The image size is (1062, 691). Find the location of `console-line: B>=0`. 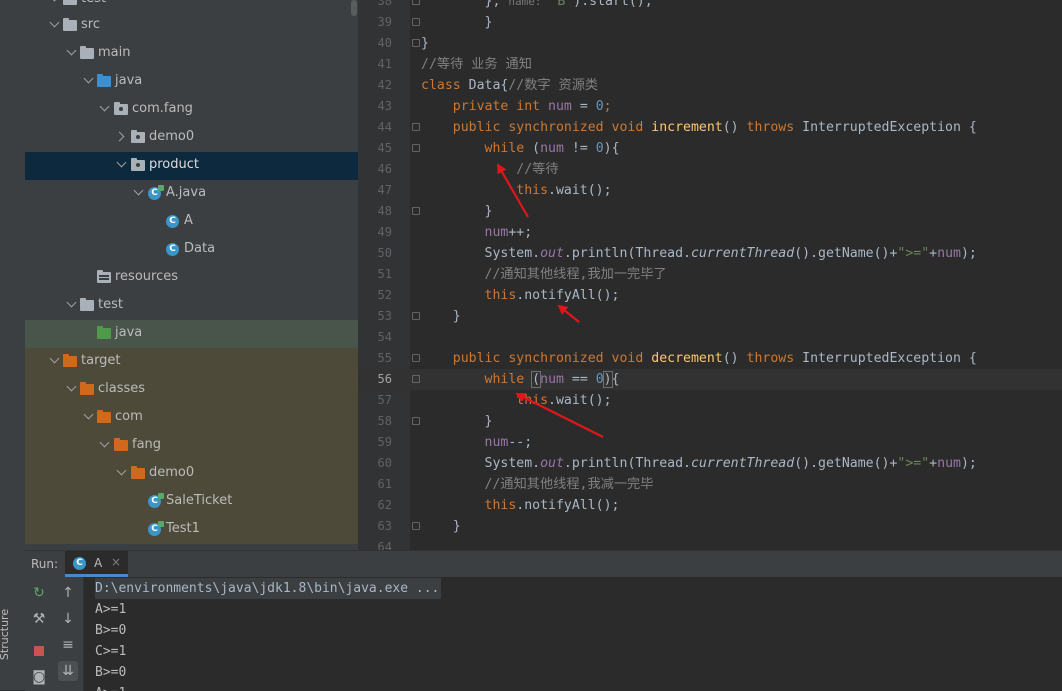

console-line: B>=0 is located at coordinates (111, 630).